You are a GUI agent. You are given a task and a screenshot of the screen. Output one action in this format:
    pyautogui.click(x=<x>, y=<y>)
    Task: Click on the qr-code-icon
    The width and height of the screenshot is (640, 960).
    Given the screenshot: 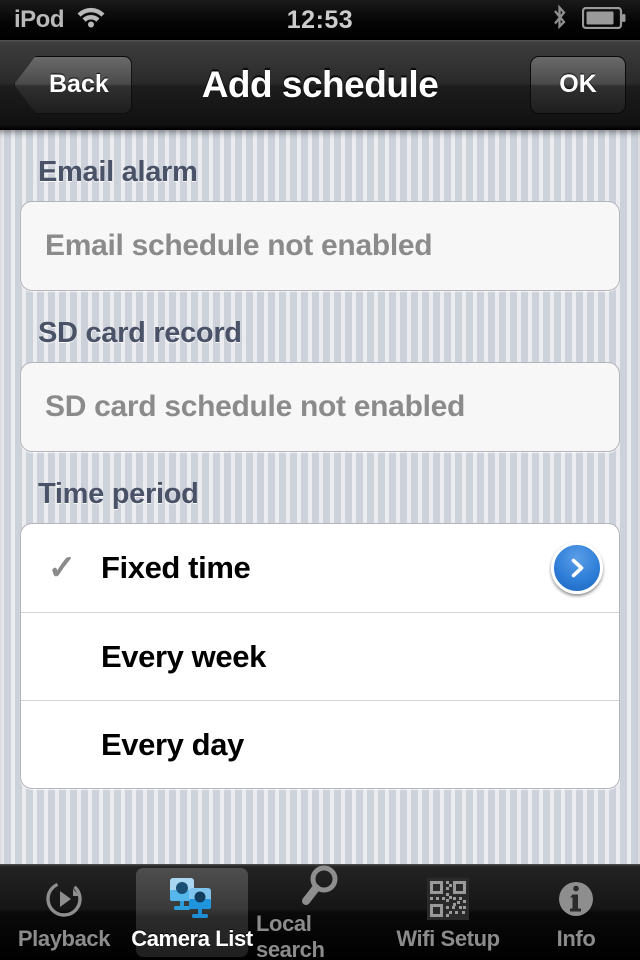 What is the action you would take?
    pyautogui.click(x=448, y=899)
    